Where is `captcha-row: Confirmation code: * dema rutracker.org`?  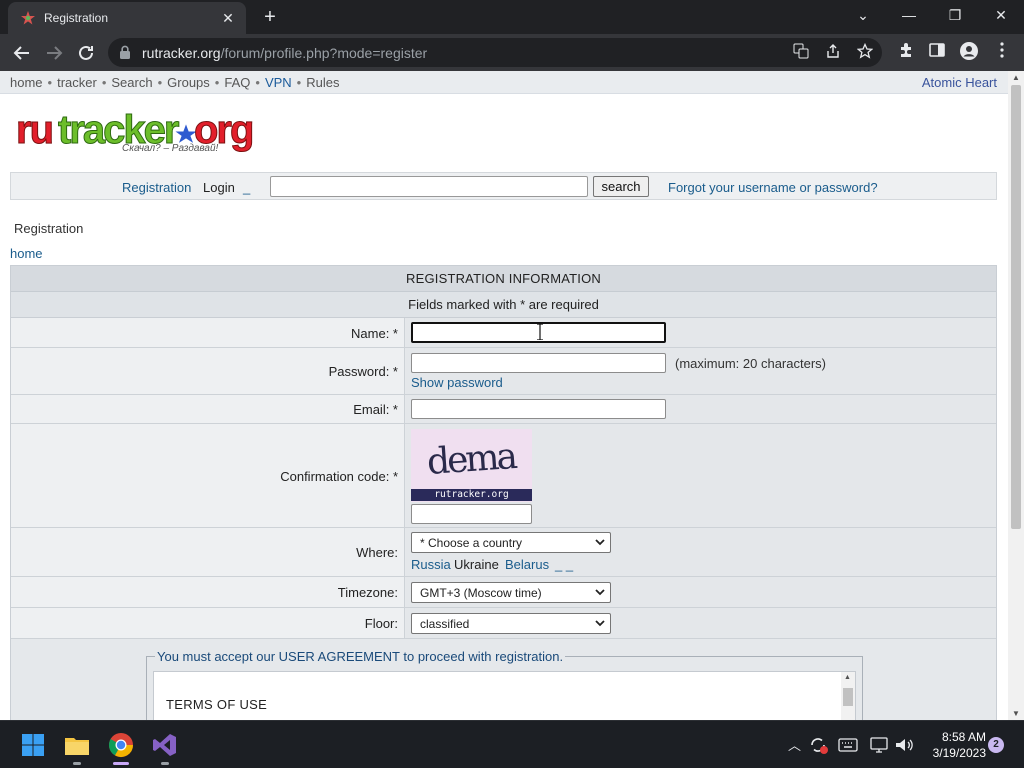
captcha-row: Confirmation code: * dema rutracker.org is located at coordinates (503, 476).